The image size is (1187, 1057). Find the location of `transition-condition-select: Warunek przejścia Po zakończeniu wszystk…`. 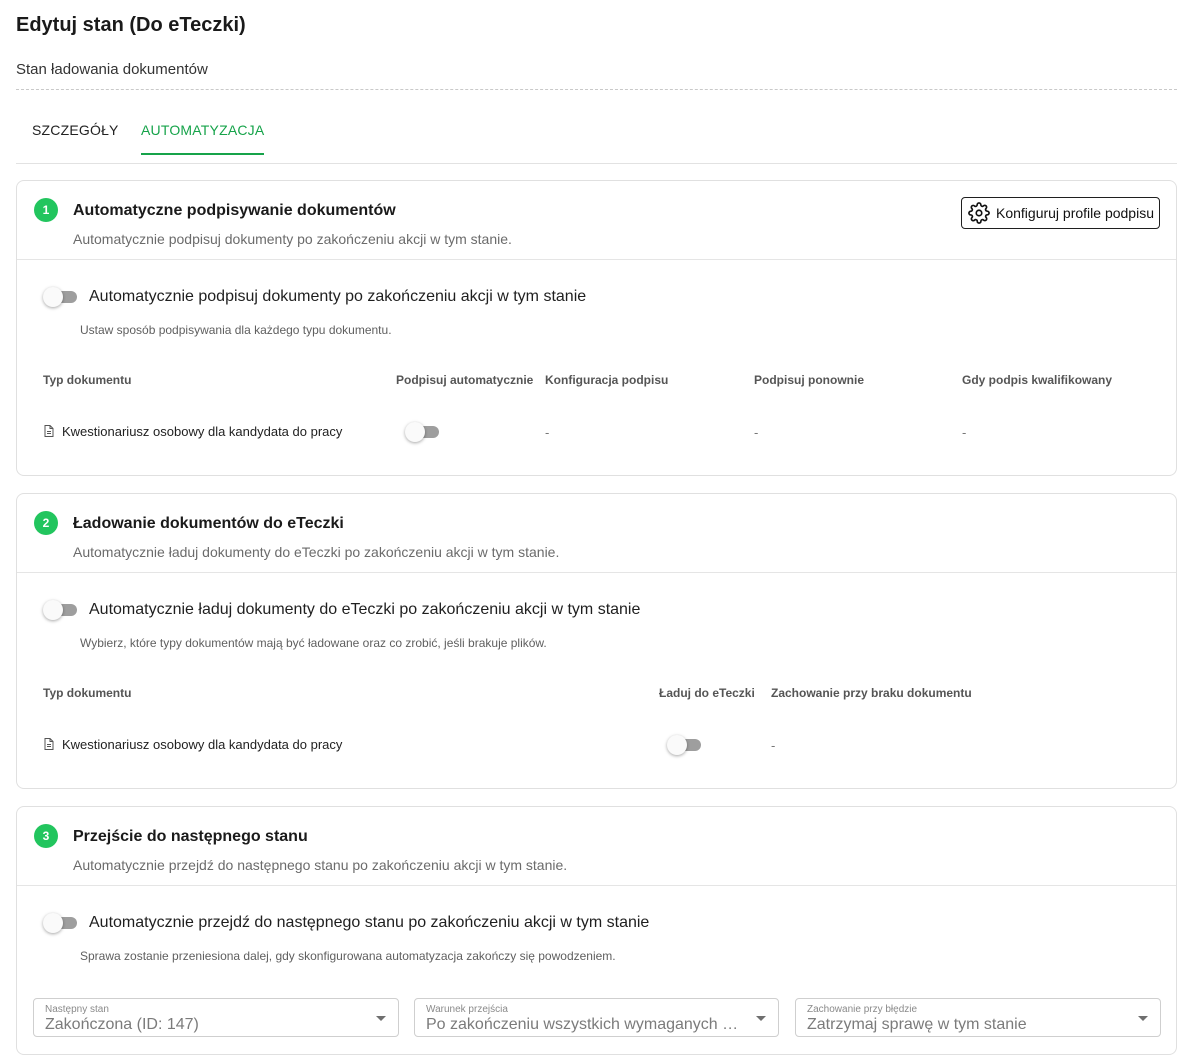

transition-condition-select: Warunek przejścia Po zakończeniu wszystk… is located at coordinates (596, 1017).